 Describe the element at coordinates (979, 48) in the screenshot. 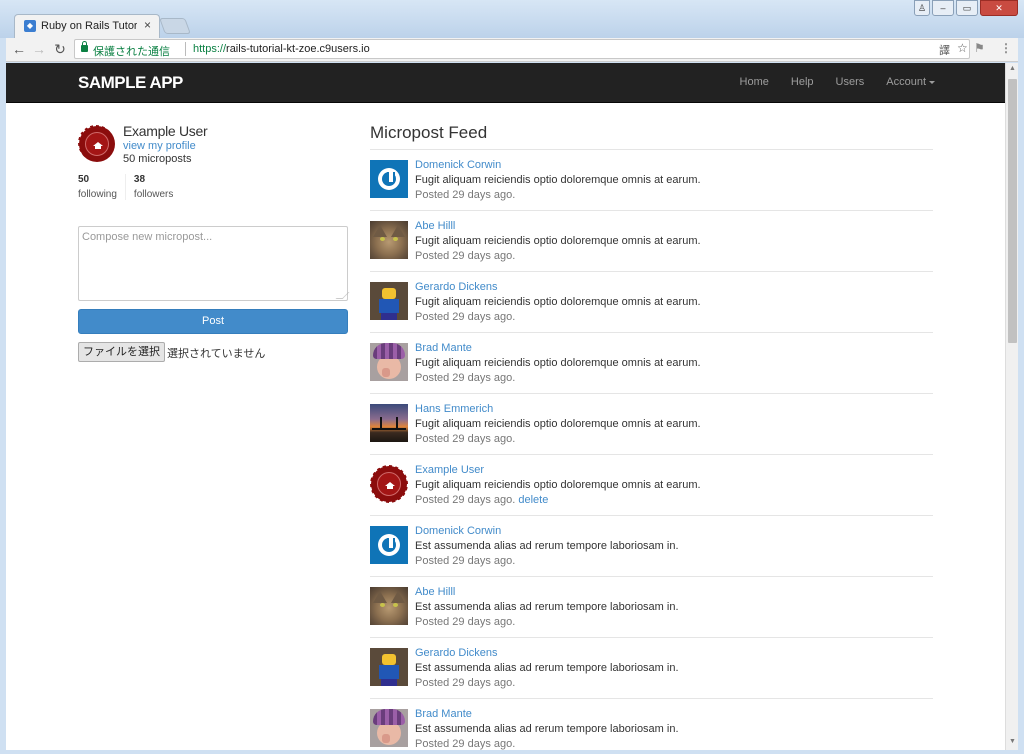

I see `extension-icon: ⚑` at that location.